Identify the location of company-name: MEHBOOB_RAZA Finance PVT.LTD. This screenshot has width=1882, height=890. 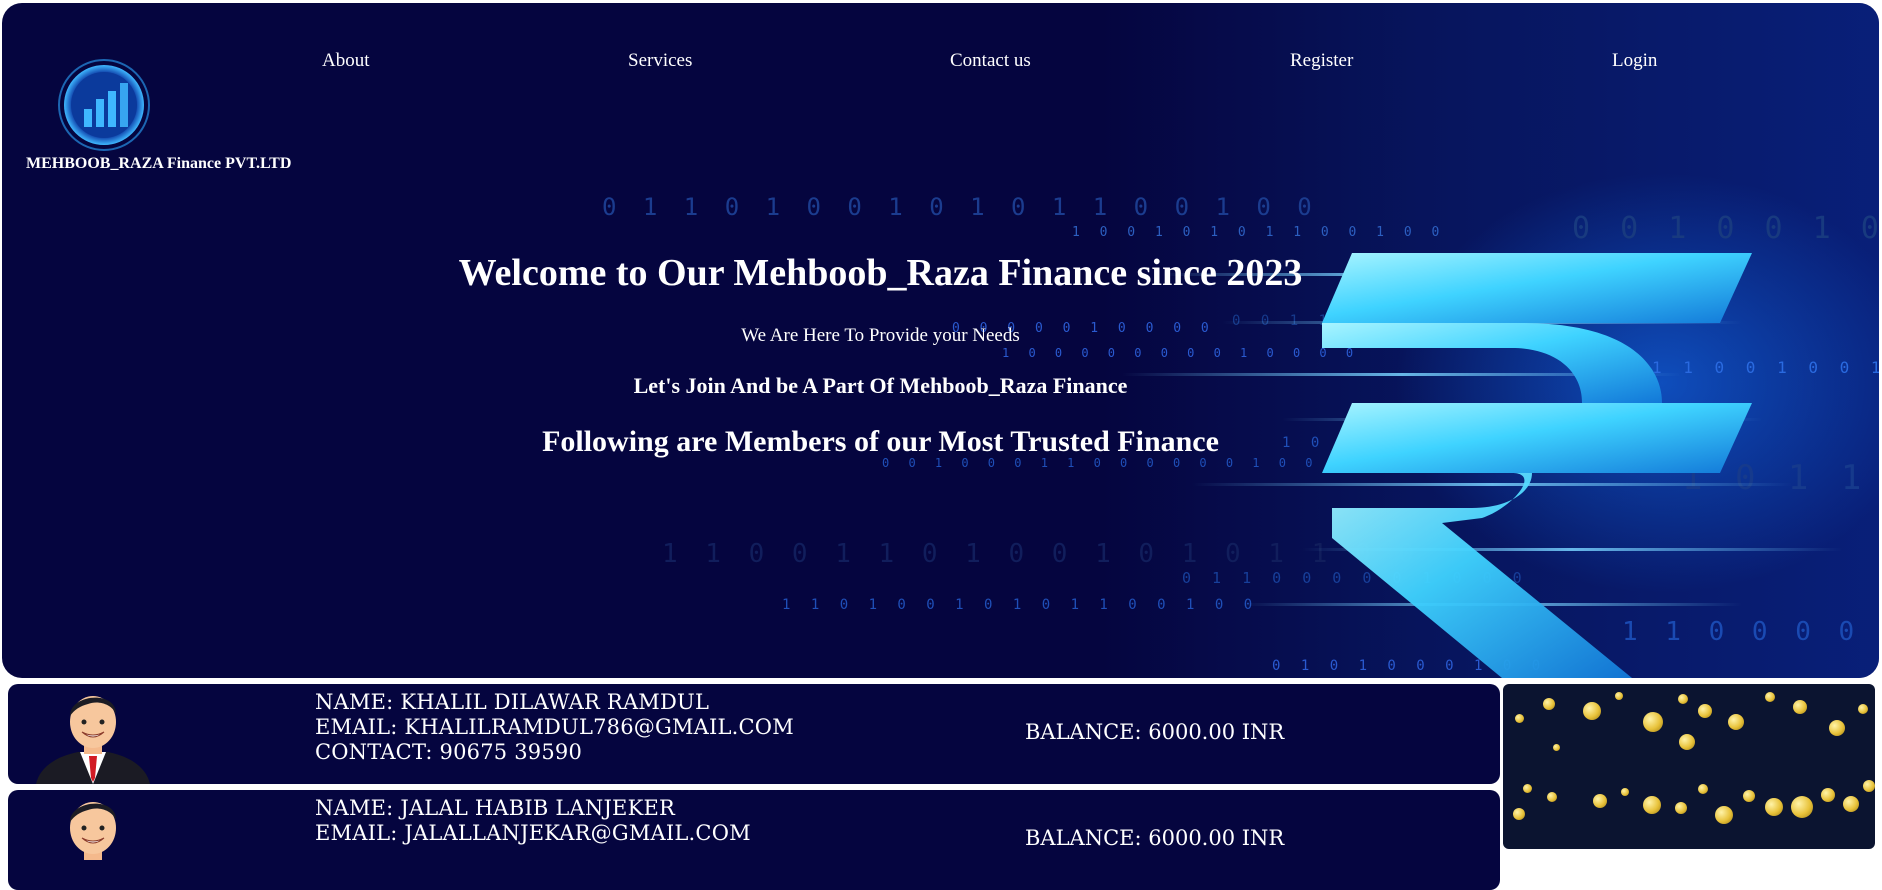
(159, 163).